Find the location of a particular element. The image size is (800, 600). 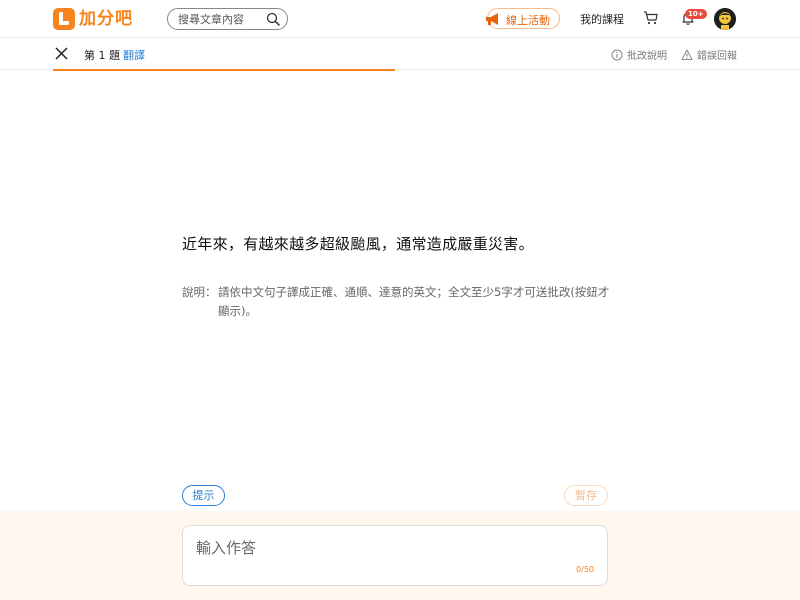

notification-badge: 10+ is located at coordinates (696, 14).